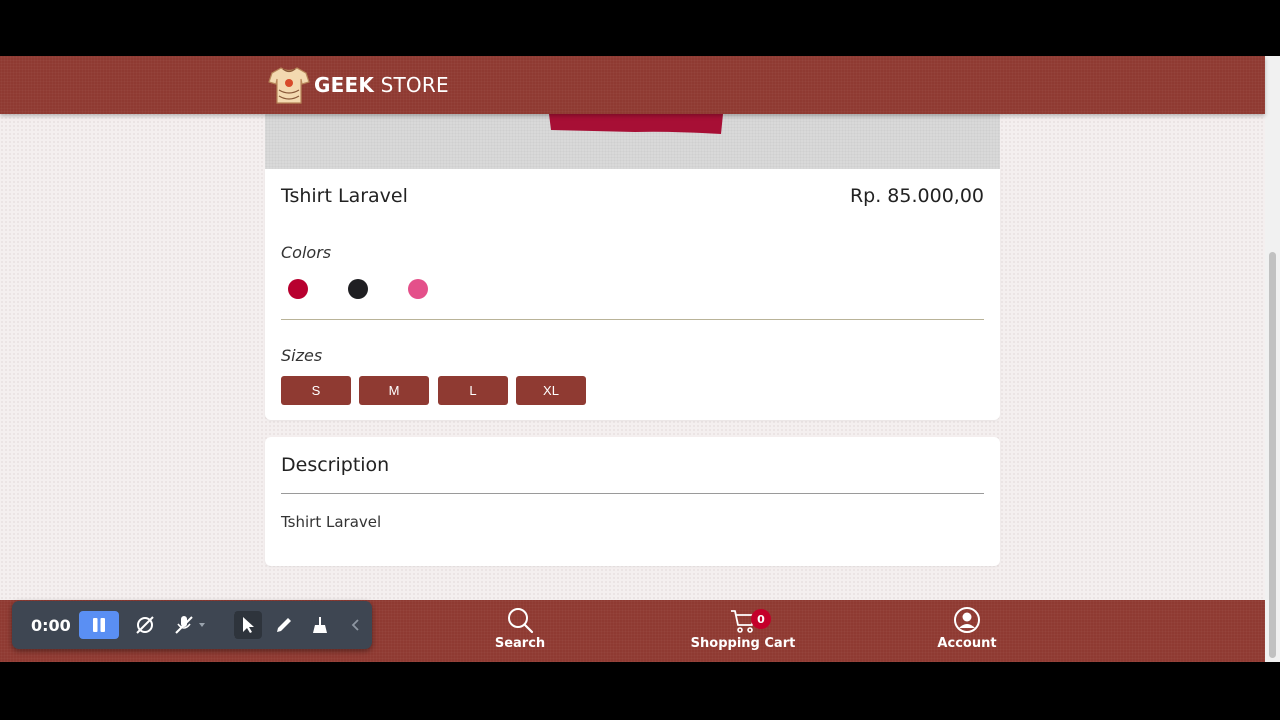 This screenshot has height=720, width=1280. Describe the element at coordinates (316, 390) in the screenshot. I see `size-button-s: S` at that location.